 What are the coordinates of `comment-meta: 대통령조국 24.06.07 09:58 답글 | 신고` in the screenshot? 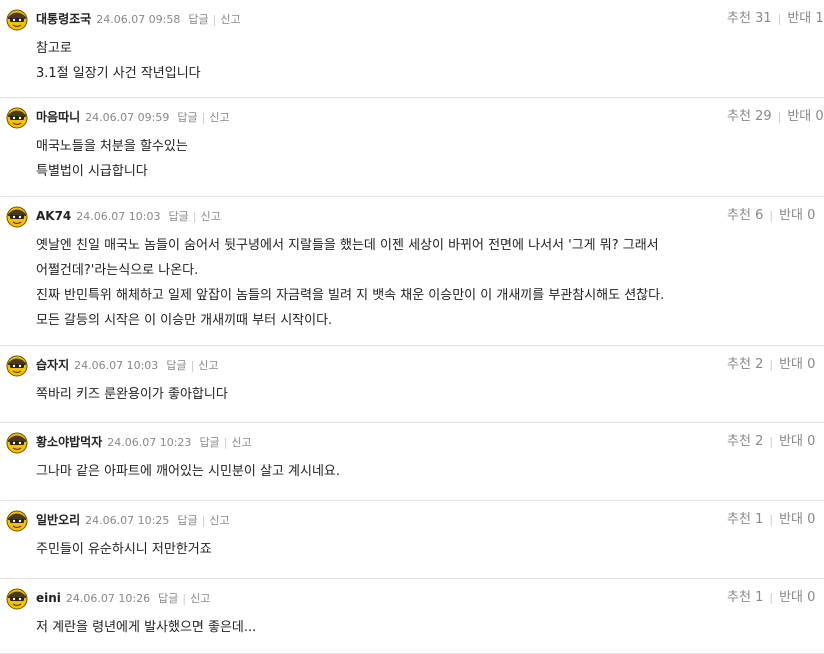 It's located at (138, 19).